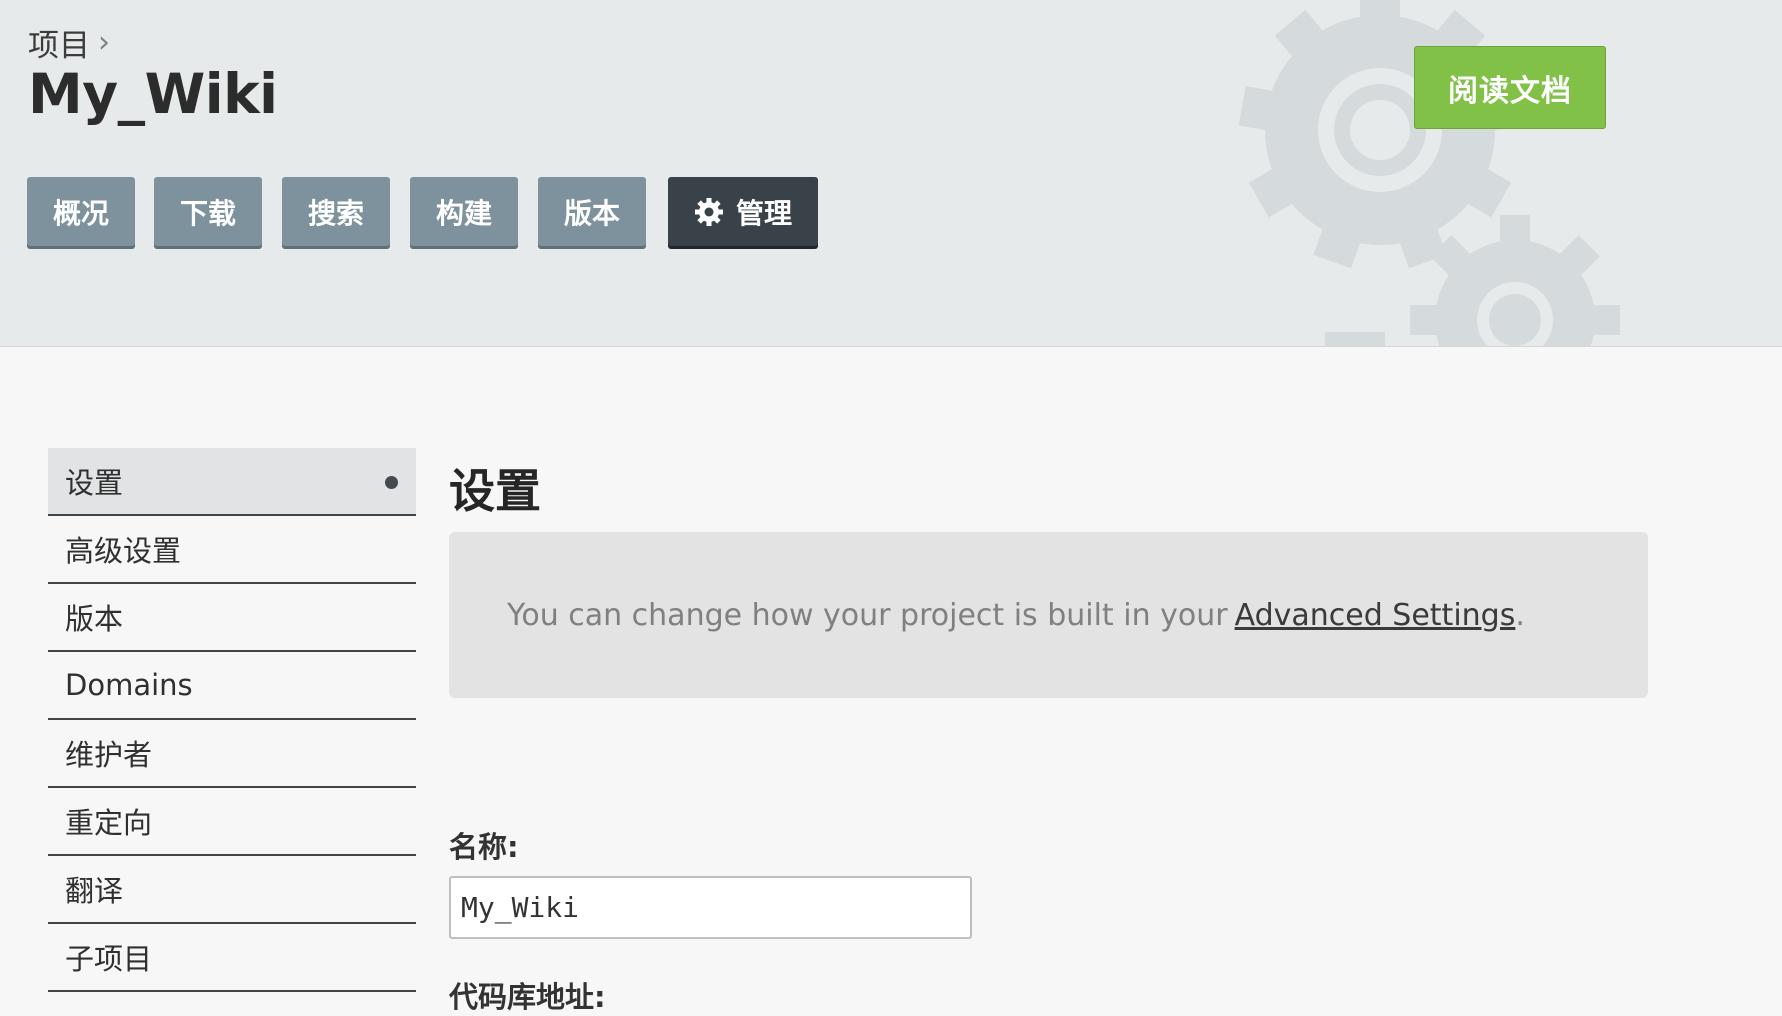 Image resolution: width=1782 pixels, height=1016 pixels. I want to click on sidebar-item-versions: 版本, so click(232, 618).